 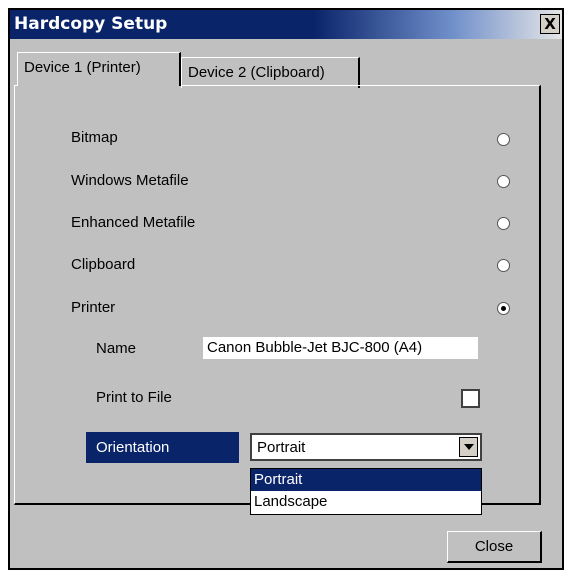 What do you see at coordinates (366, 480) in the screenshot?
I see `orientation-option-portrait: Portrait` at bounding box center [366, 480].